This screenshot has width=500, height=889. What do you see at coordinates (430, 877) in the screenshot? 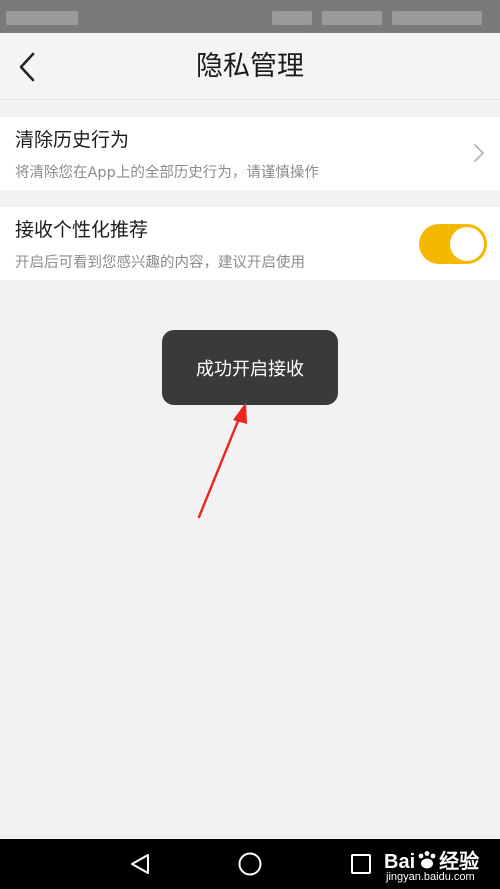
I see `watermark-url: jingyan.baidu.com` at bounding box center [430, 877].